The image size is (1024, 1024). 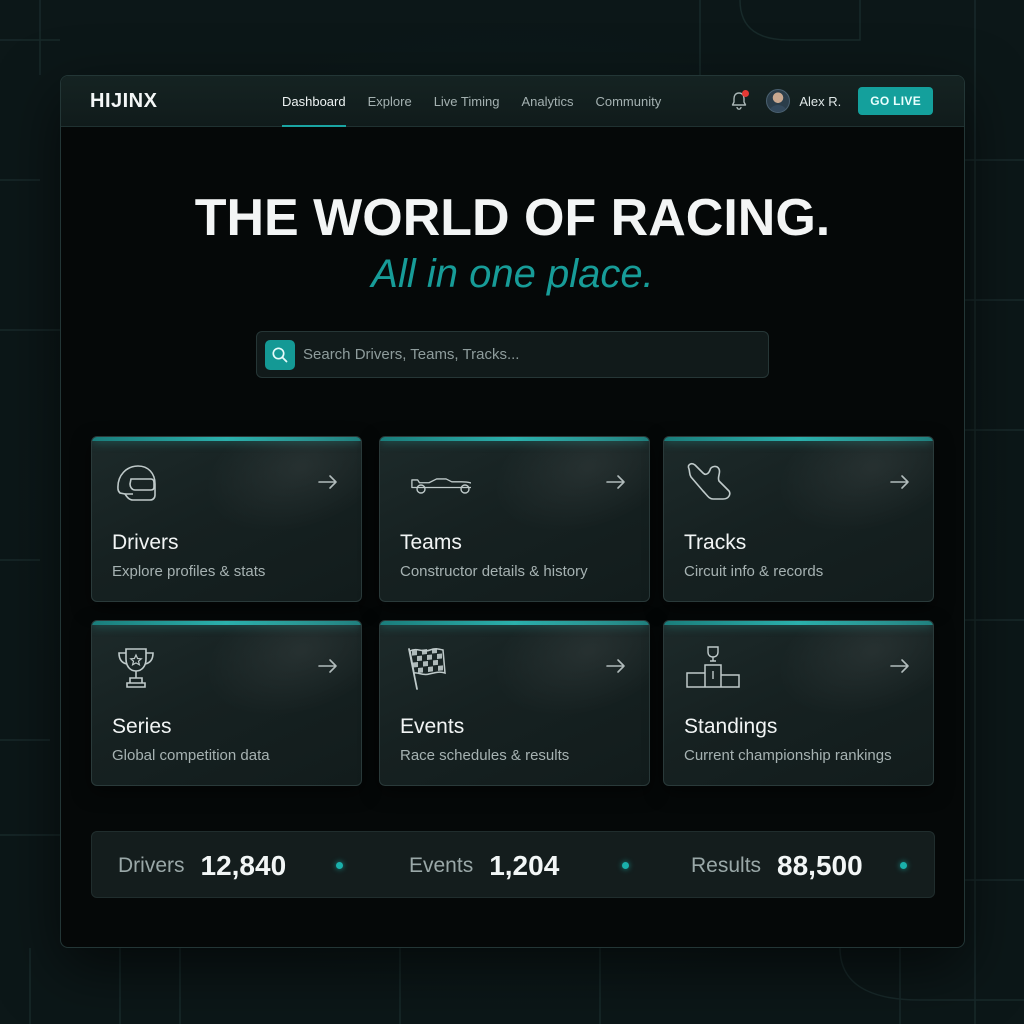 What do you see at coordinates (820, 101) in the screenshot?
I see `username: Alex R.` at bounding box center [820, 101].